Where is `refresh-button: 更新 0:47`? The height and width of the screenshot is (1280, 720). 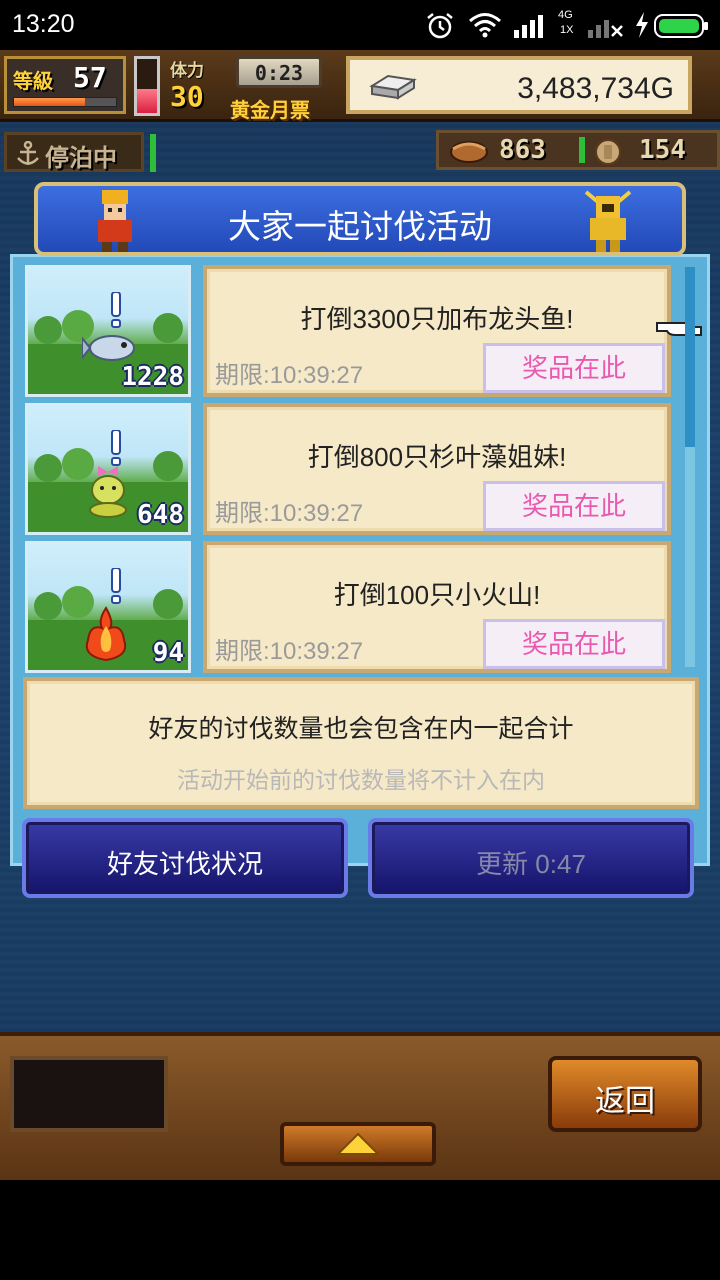
refresh-button: 更新 0:47 is located at coordinates (531, 858).